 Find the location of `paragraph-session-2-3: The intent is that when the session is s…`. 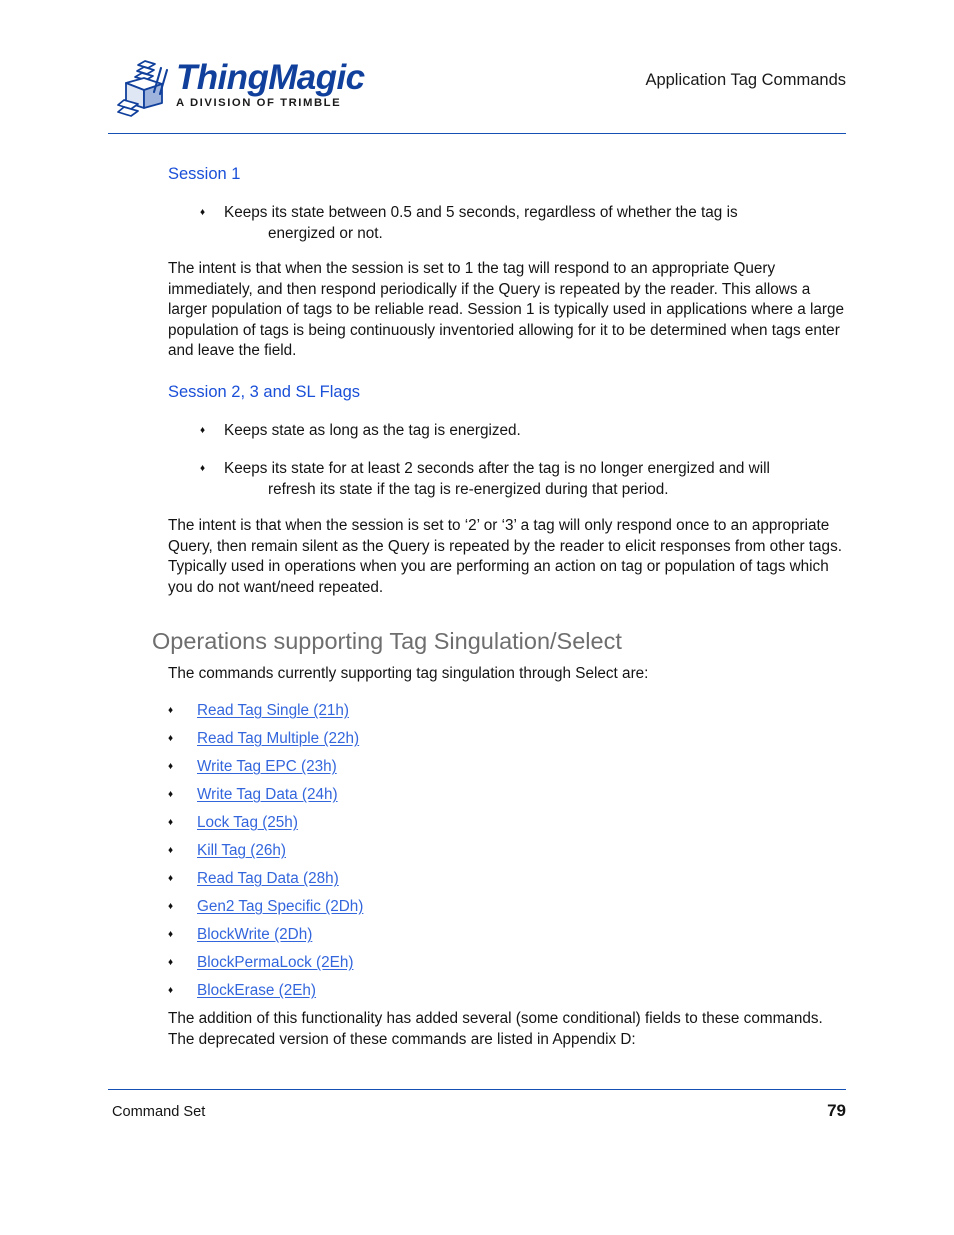

paragraph-session-2-3: The intent is that when the session is s… is located at coordinates (505, 556).